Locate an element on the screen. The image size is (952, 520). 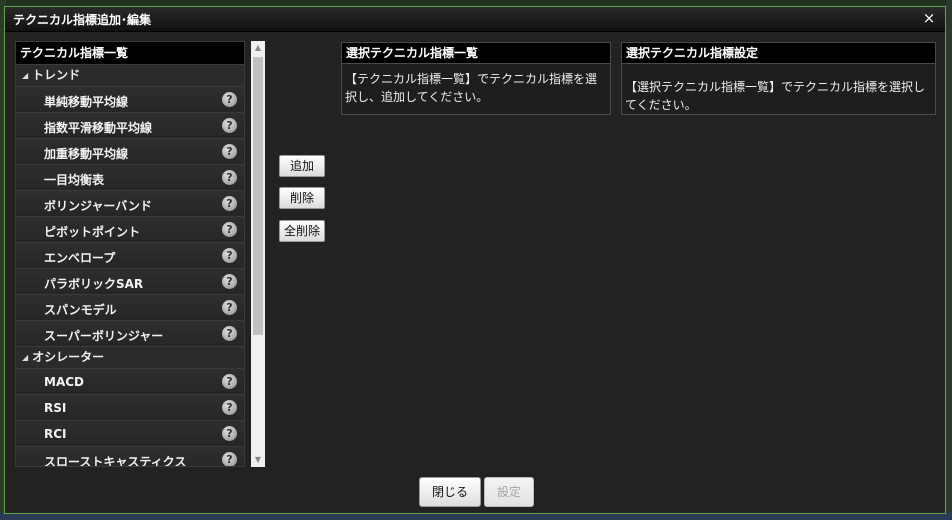
background-edge-right is located at coordinates (949, 260).